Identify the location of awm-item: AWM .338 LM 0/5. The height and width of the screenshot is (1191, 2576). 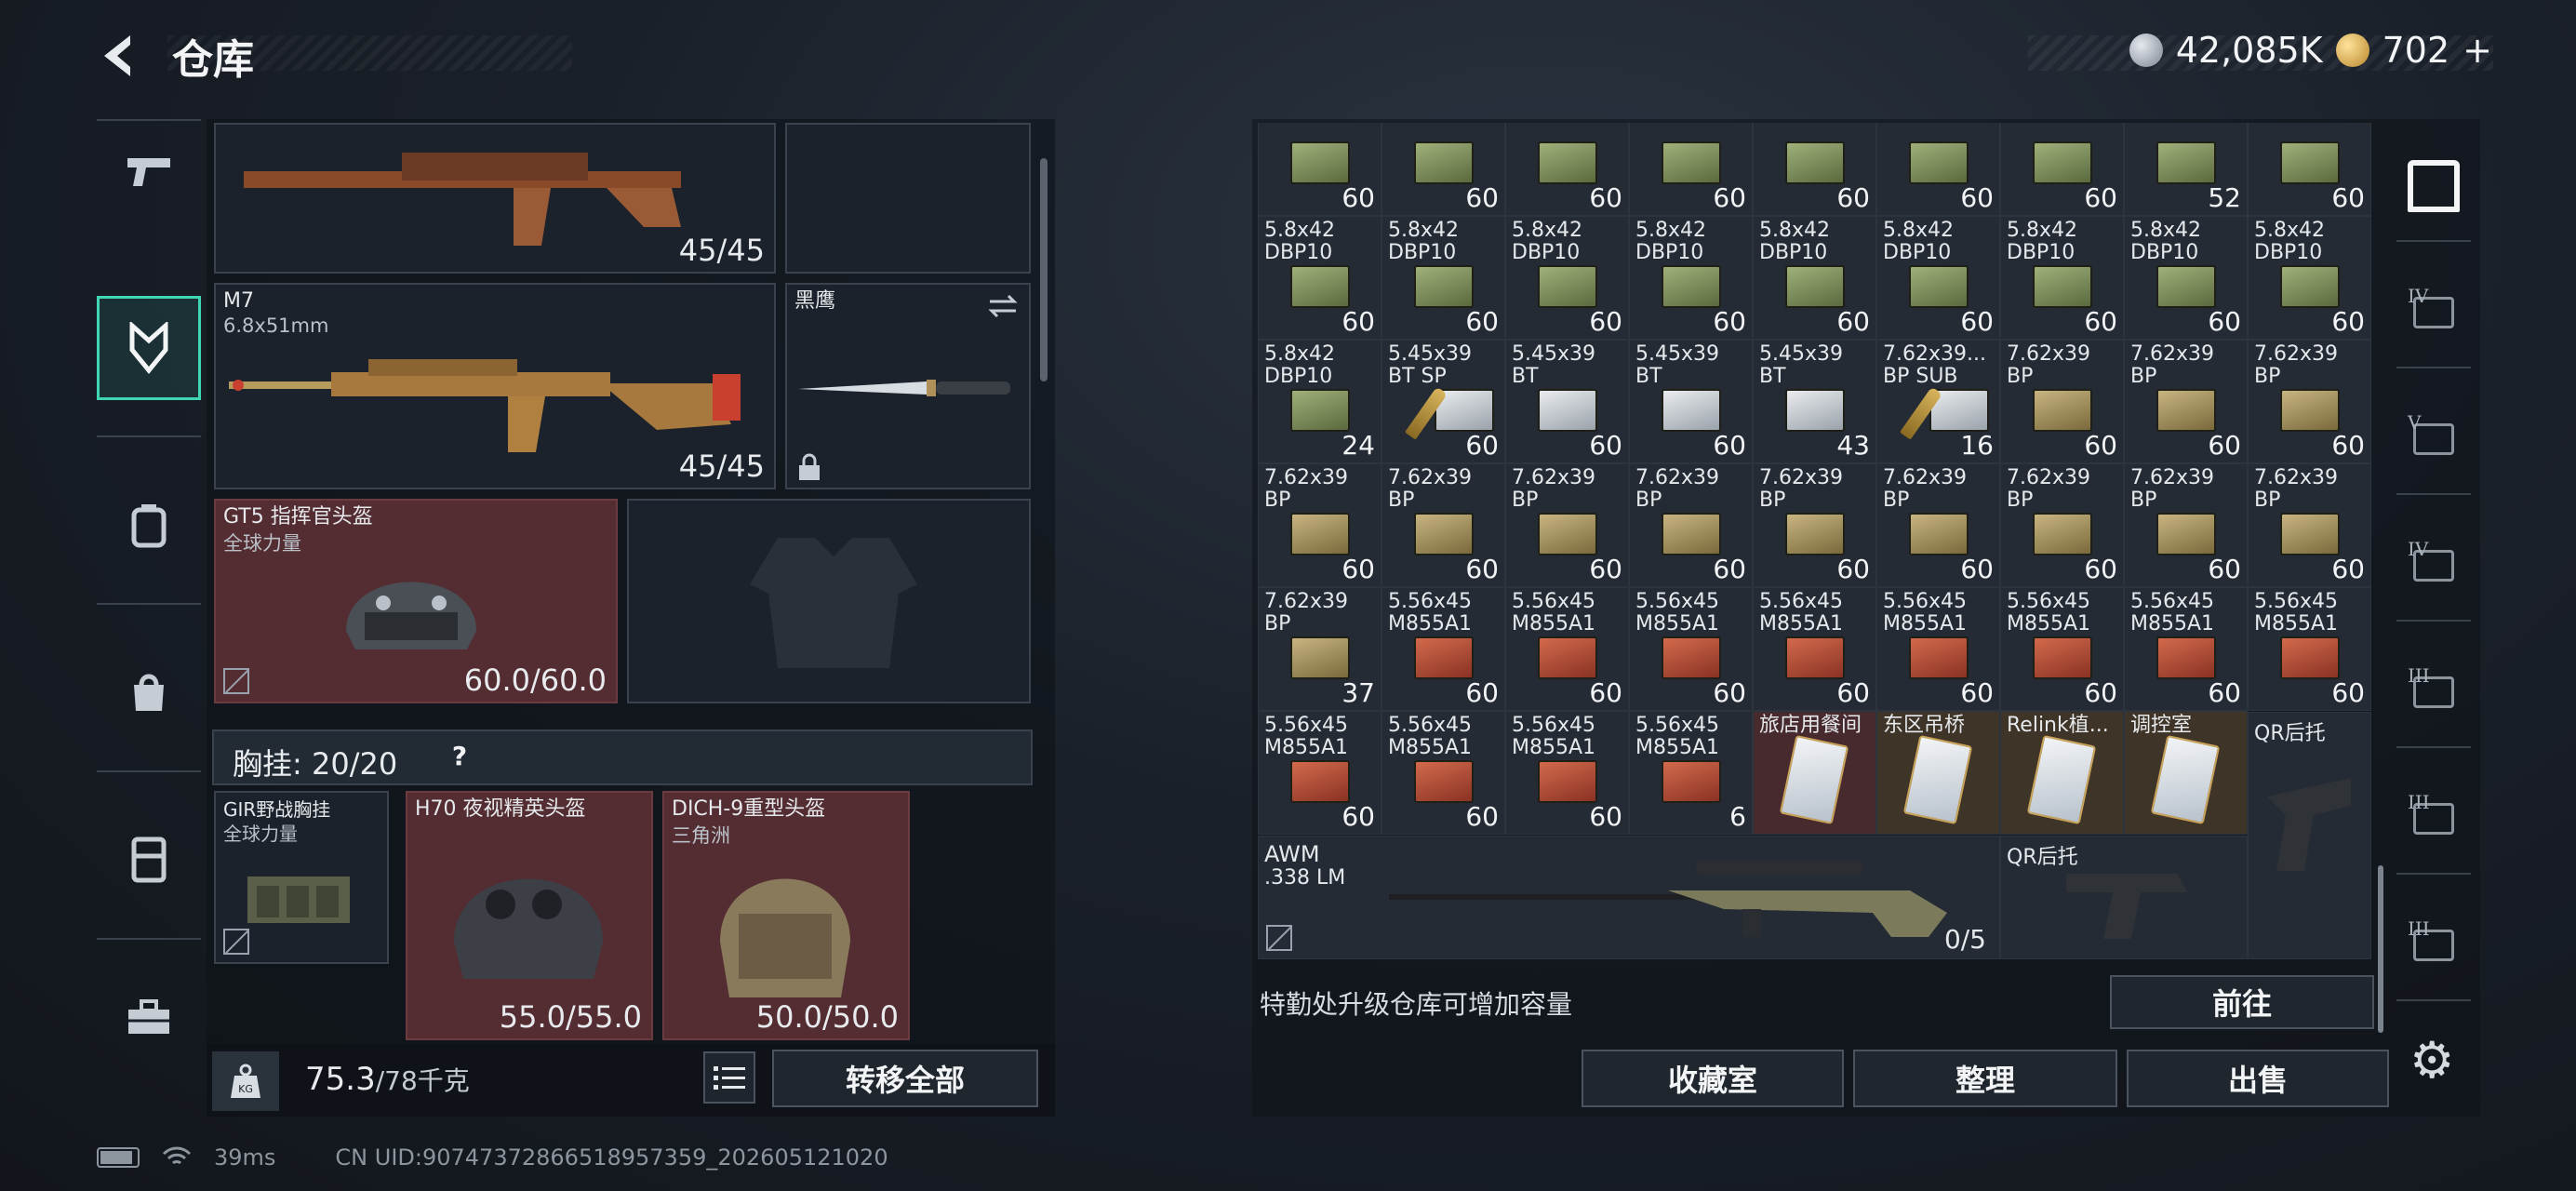
(1629, 897).